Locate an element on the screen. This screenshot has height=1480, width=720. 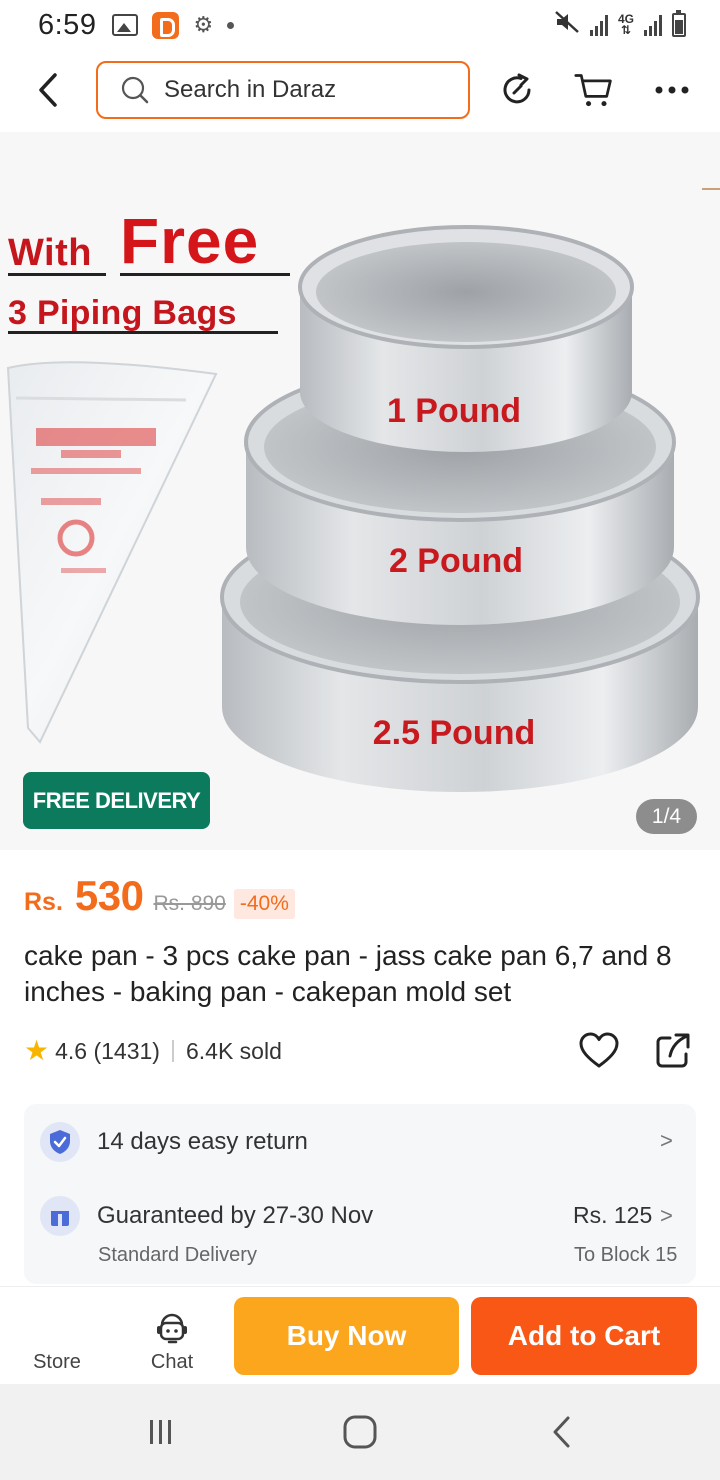
chat-button: Chat is located at coordinates (172, 1336).